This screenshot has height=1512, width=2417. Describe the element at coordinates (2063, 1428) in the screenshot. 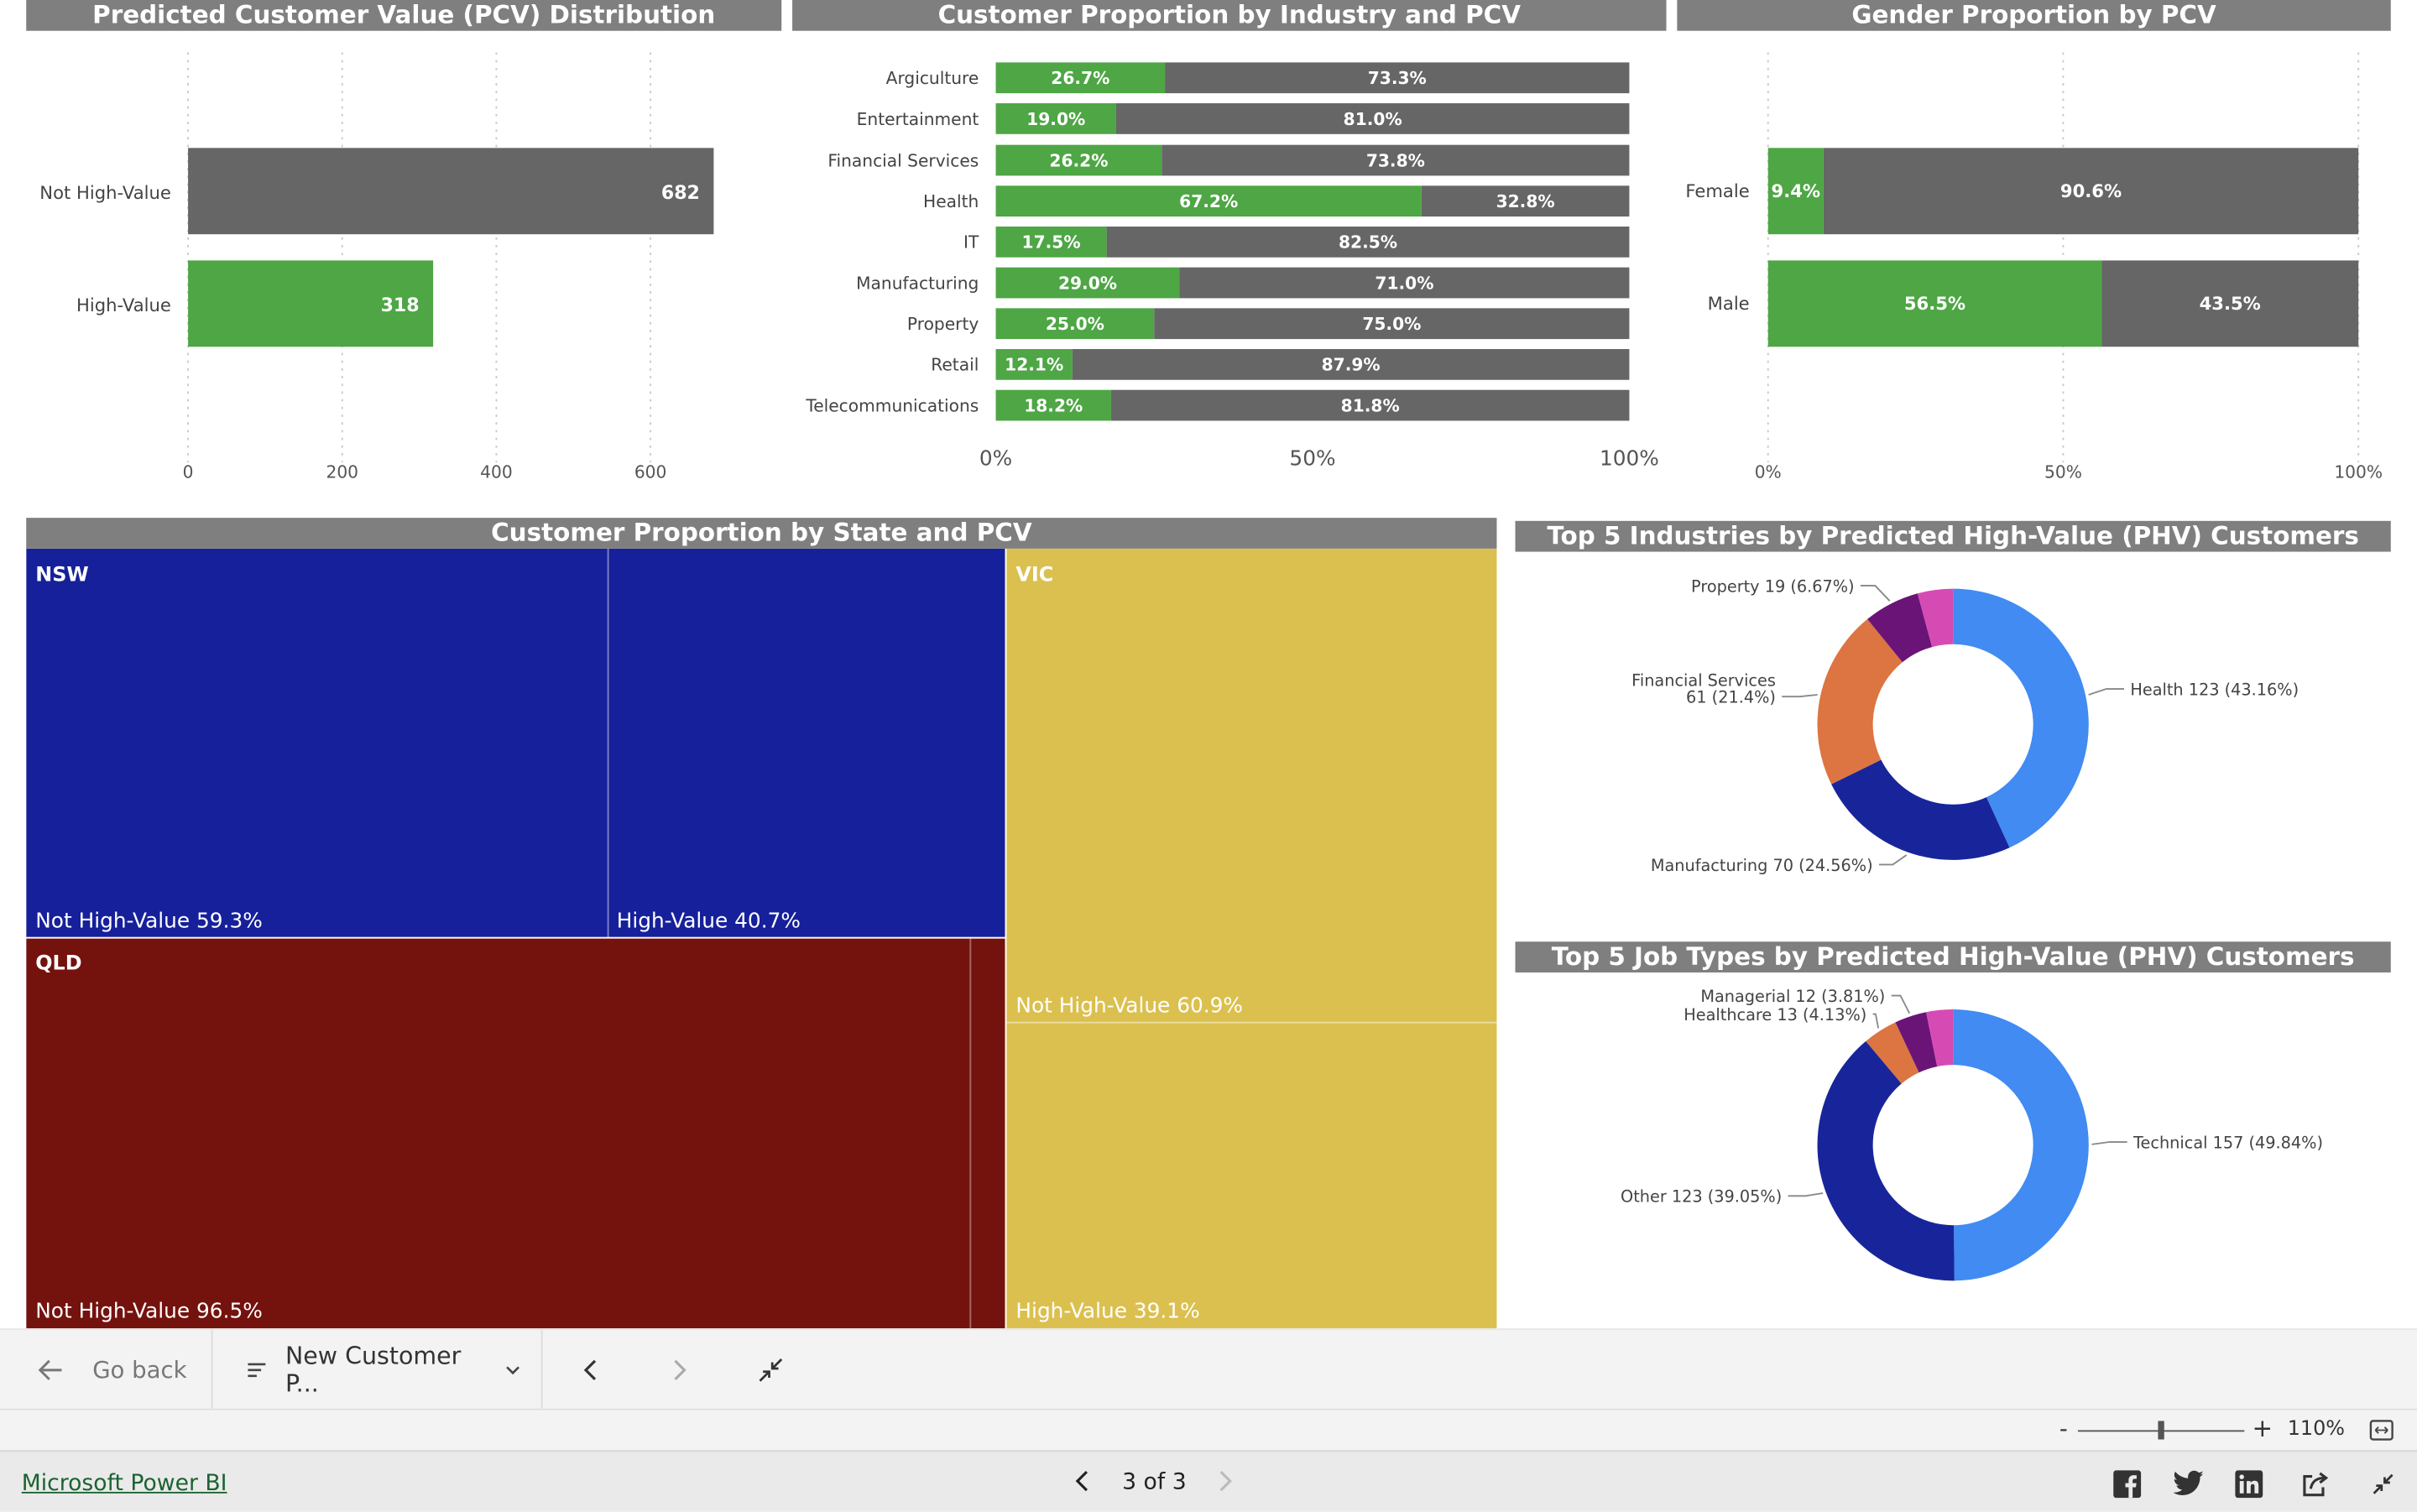

I see `zoom-out-button: -` at that location.